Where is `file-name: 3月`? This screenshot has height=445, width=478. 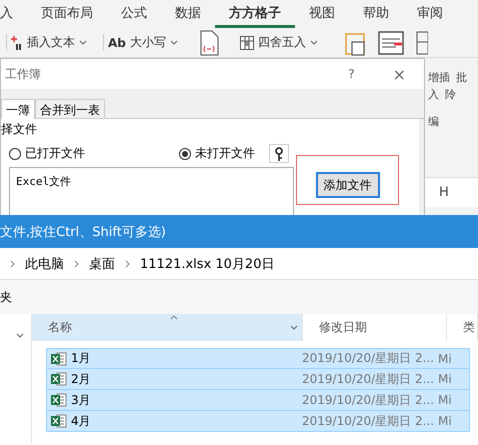
file-name: 3月 is located at coordinates (81, 400).